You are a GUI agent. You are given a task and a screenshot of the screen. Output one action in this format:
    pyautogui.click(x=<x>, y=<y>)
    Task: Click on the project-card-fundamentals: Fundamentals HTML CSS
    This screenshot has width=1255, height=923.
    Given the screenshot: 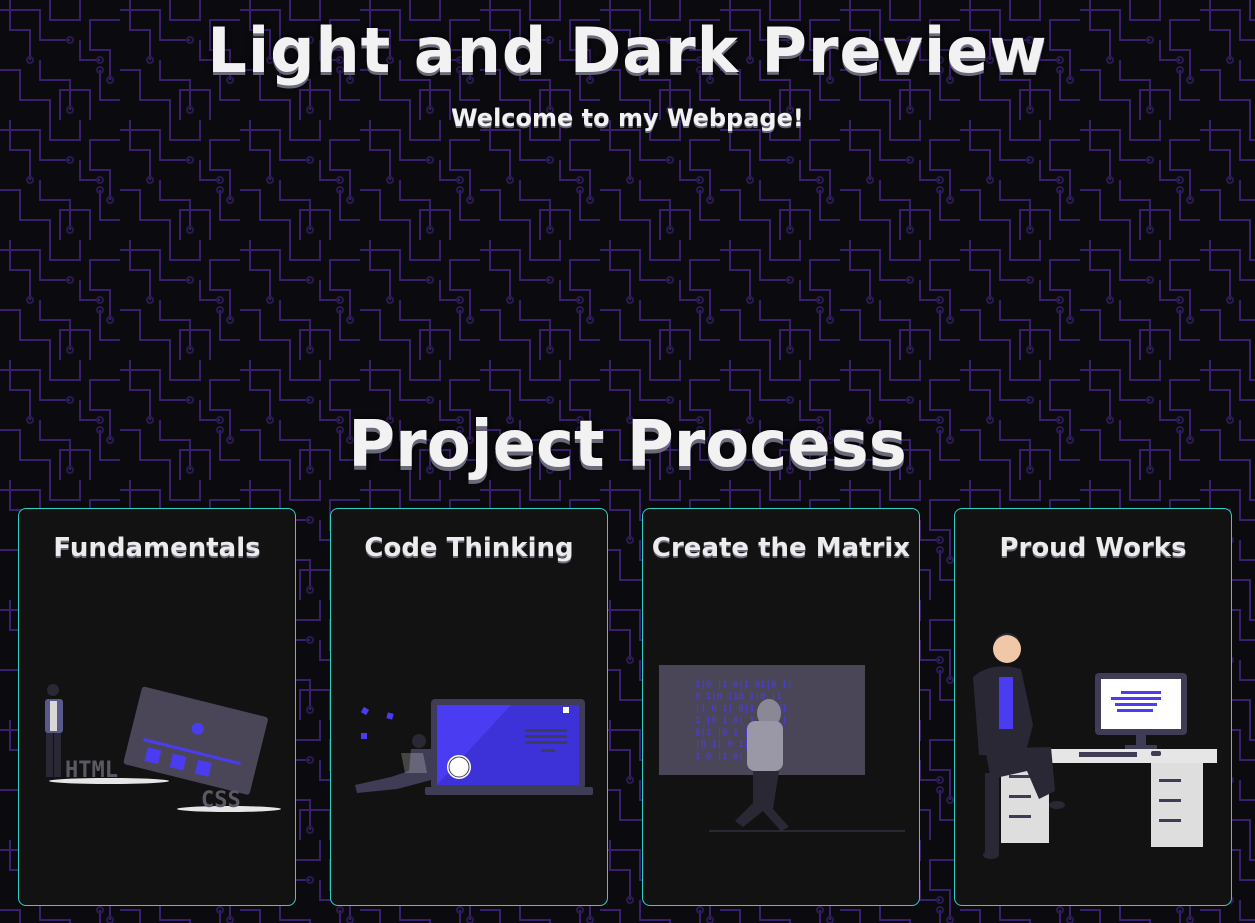 What is the action you would take?
    pyautogui.click(x=157, y=707)
    